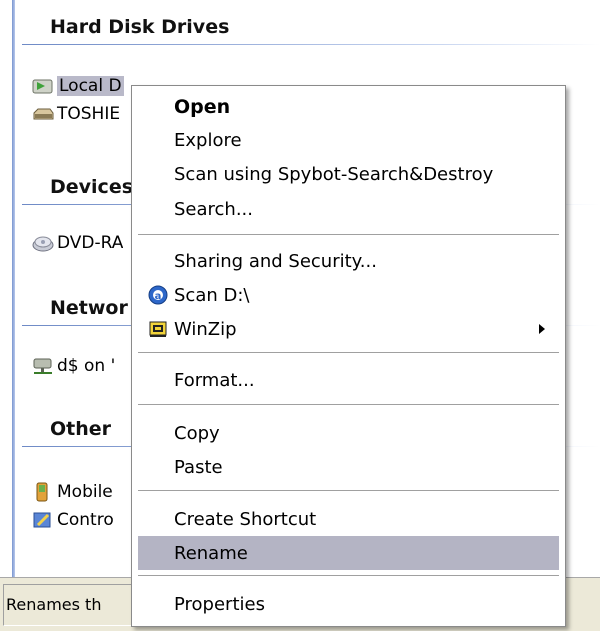  I want to click on item-label: Mobile, so click(85, 492).